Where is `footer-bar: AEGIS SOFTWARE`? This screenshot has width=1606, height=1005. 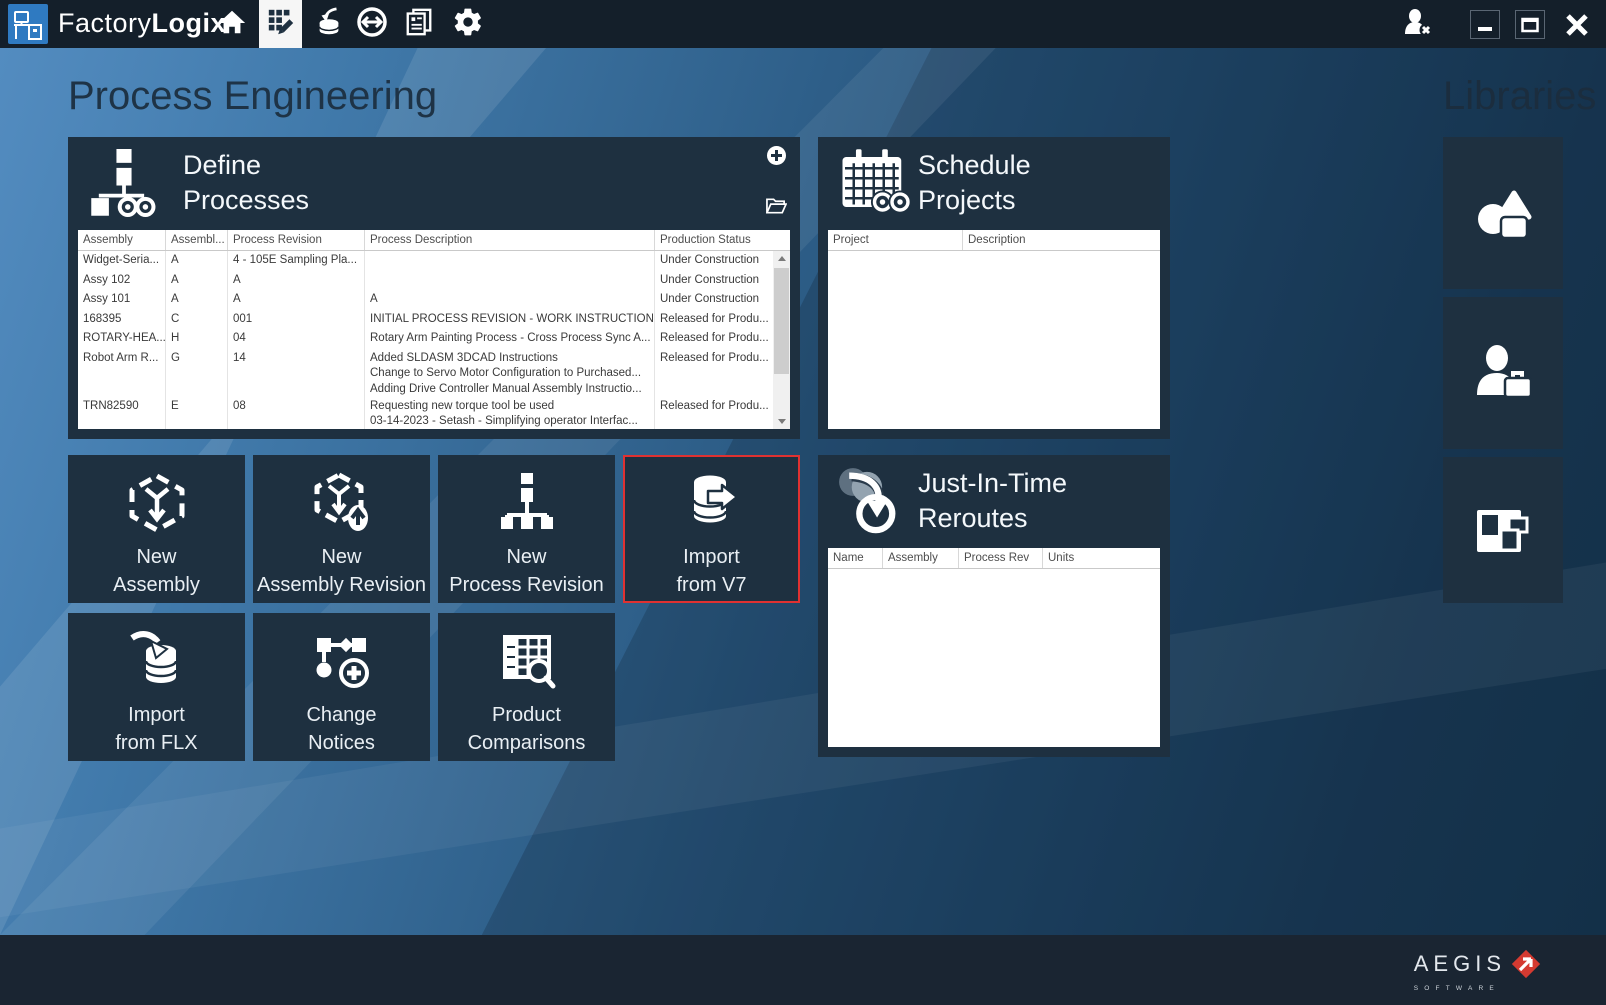
footer-bar: AEGIS SOFTWARE is located at coordinates (803, 970).